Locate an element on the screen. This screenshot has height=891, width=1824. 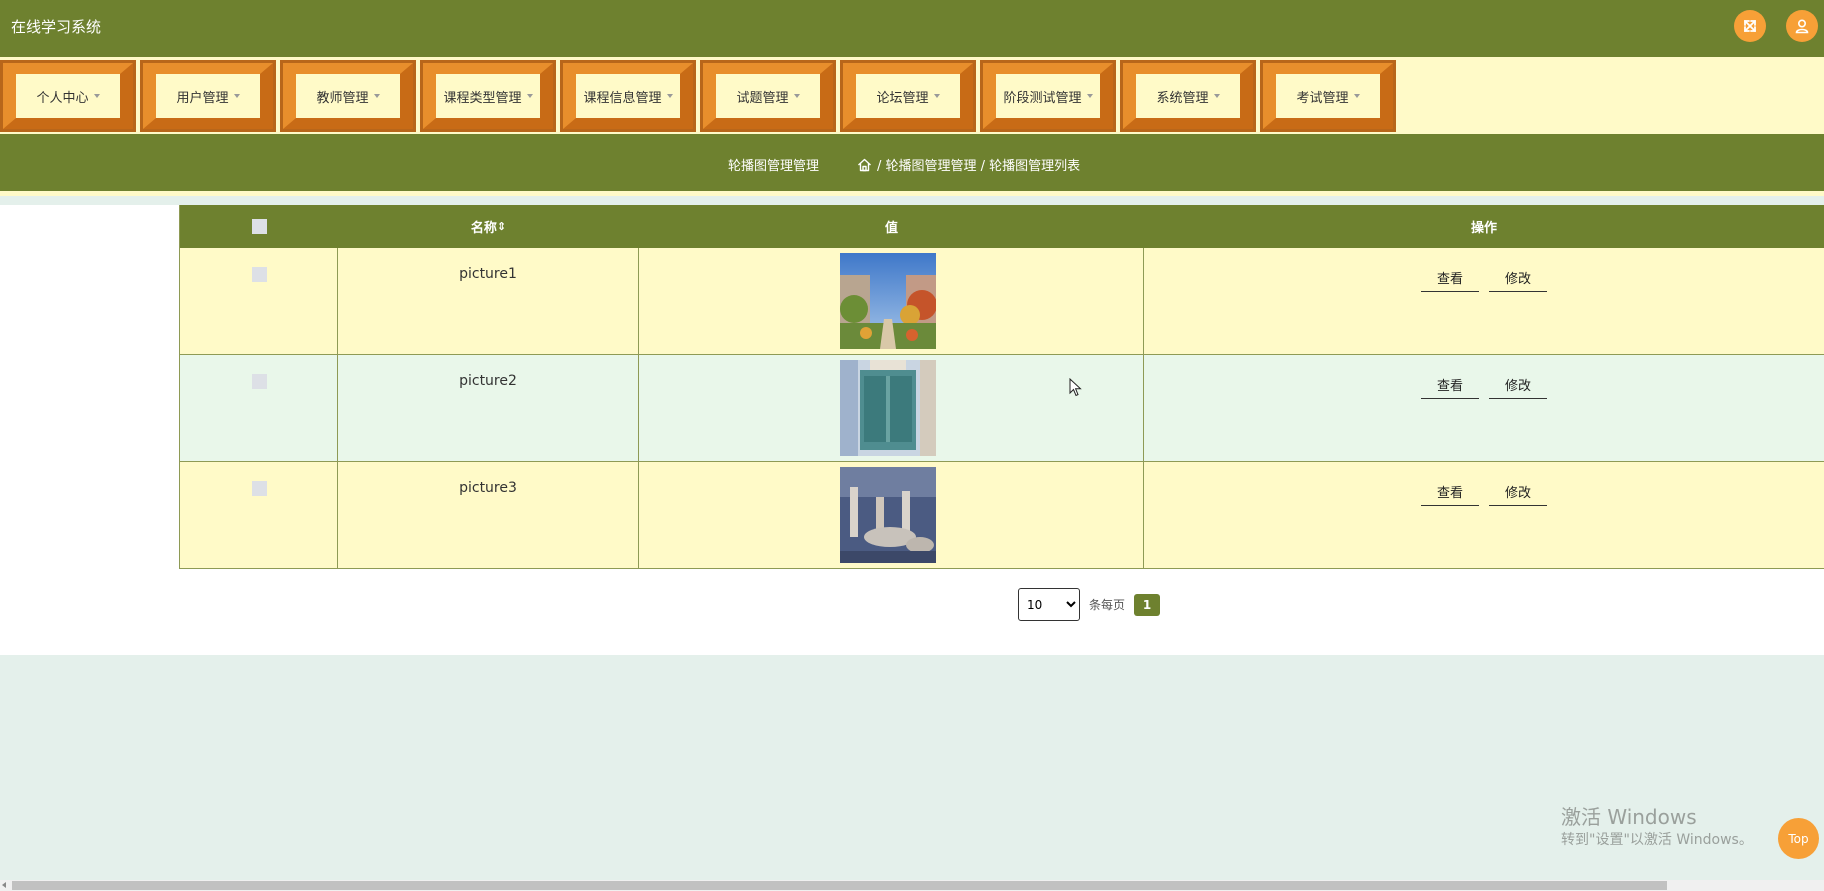
menu-item-course-info-management: 课程信息管理 is located at coordinates (628, 96).